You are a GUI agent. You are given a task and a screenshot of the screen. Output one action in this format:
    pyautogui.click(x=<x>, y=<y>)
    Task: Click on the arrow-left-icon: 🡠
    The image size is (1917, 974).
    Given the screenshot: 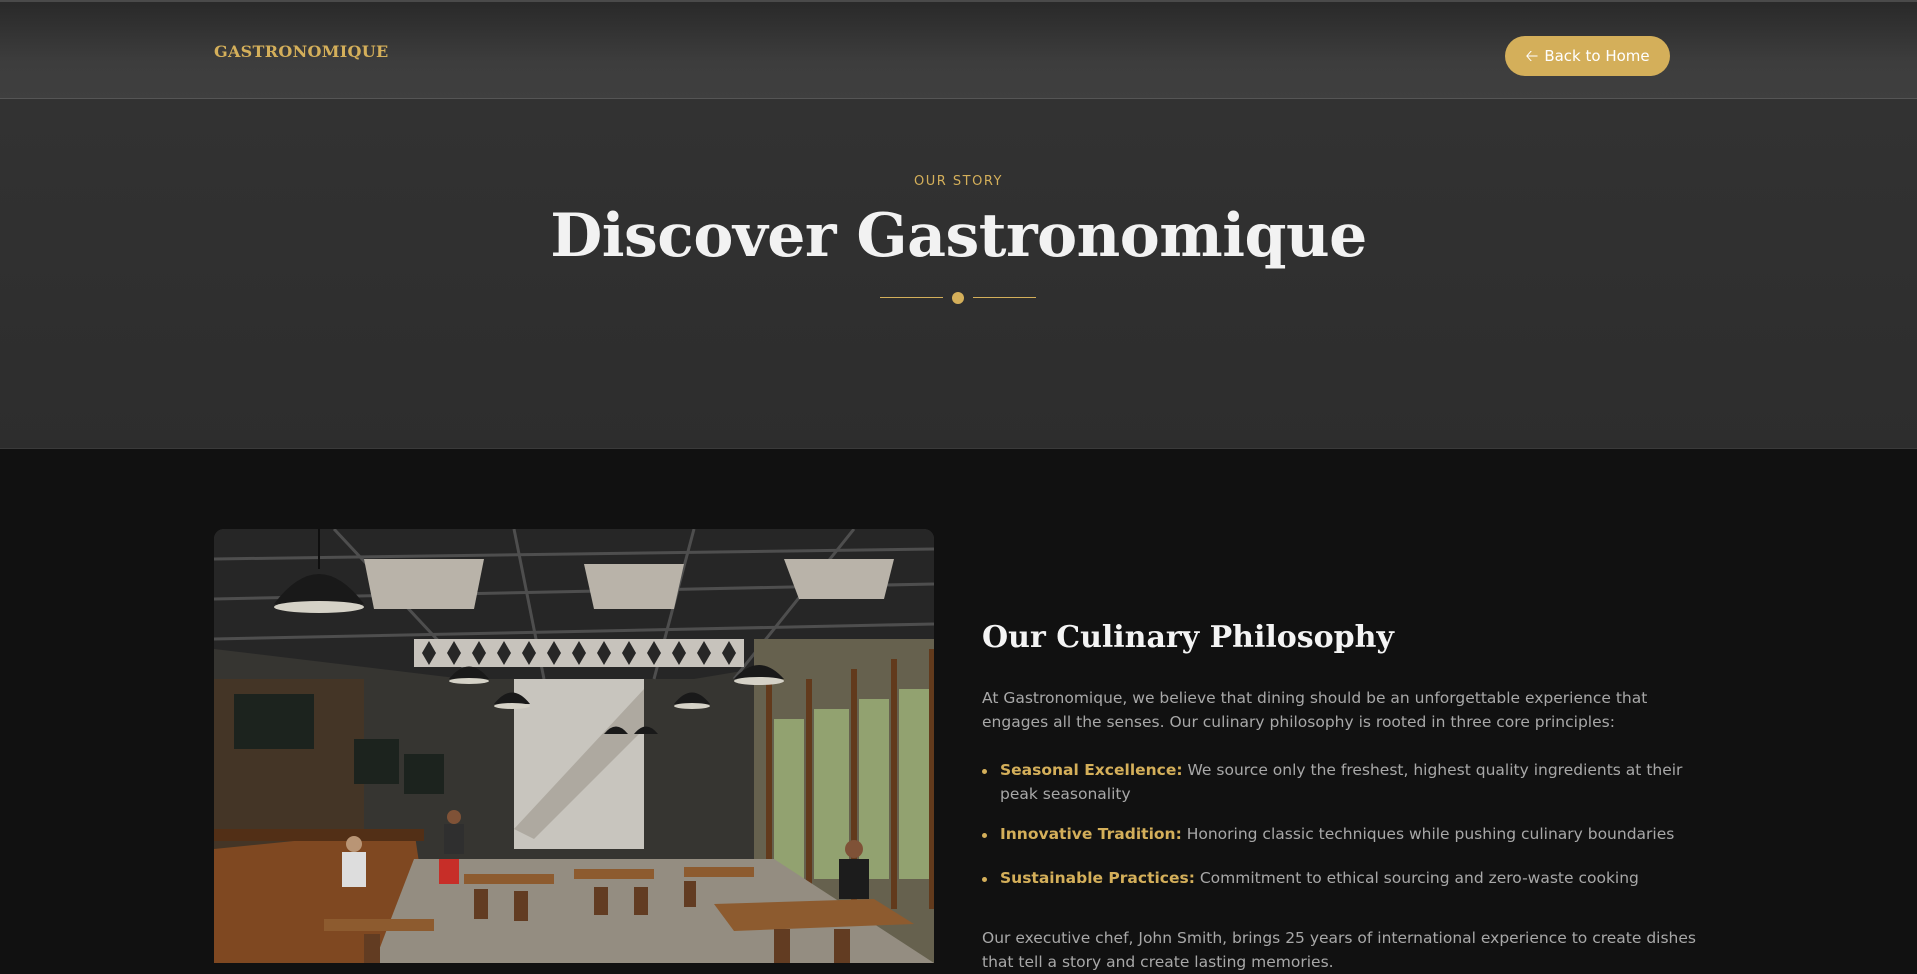 What is the action you would take?
    pyautogui.click(x=1532, y=55)
    